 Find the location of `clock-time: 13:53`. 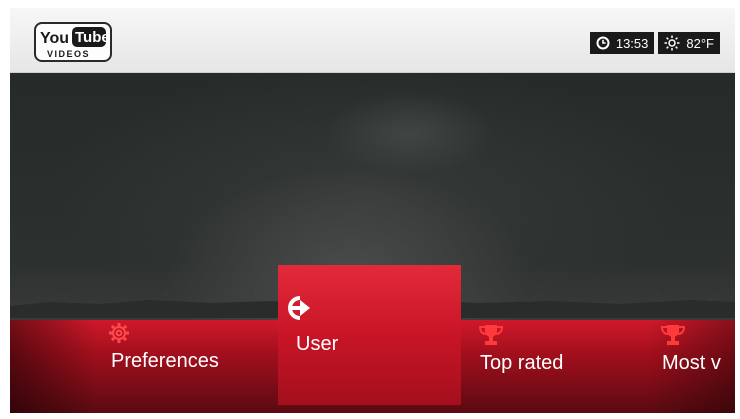

clock-time: 13:53 is located at coordinates (632, 43).